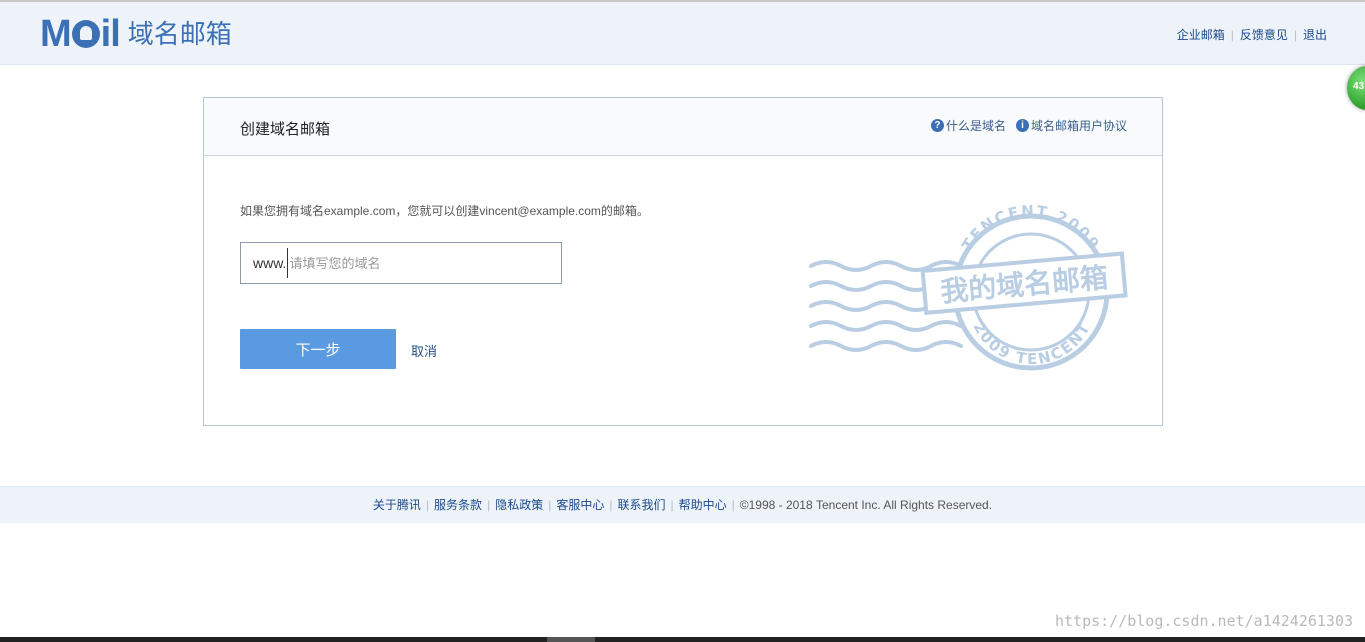 The height and width of the screenshot is (642, 1365). What do you see at coordinates (682, 33) in the screenshot?
I see `header: Mil 域名邮箱 企业邮箱 | 反馈意见 | 退出` at bounding box center [682, 33].